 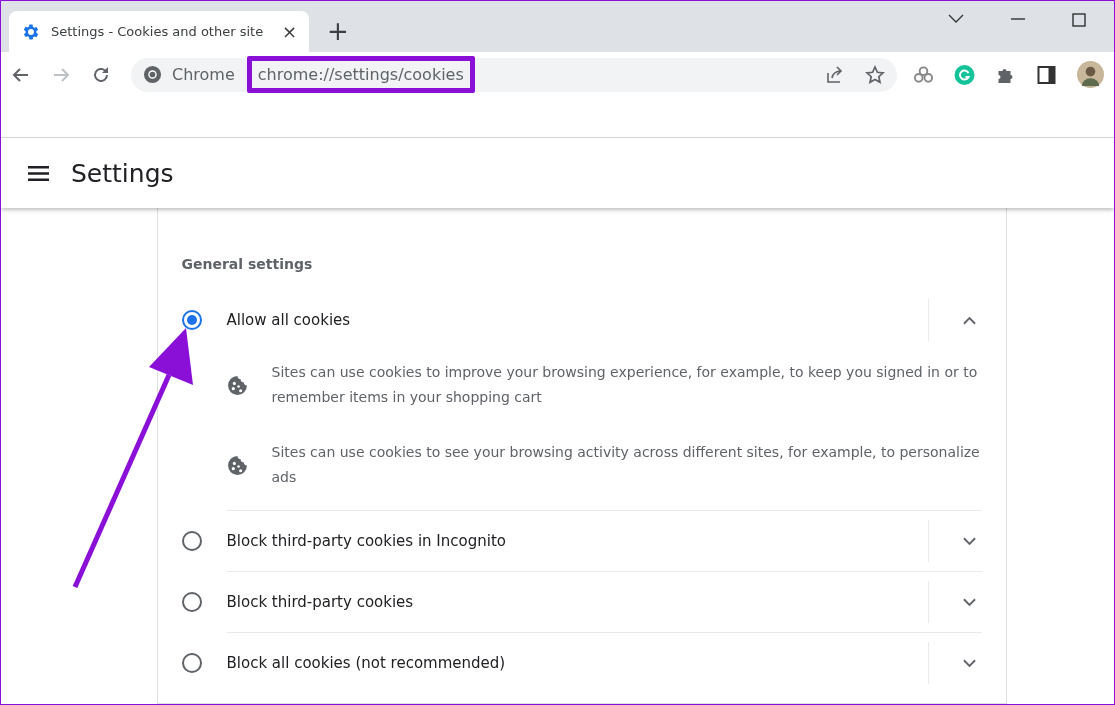 What do you see at coordinates (514, 74) in the screenshot?
I see `address-bar: Chrome chrome://settings/cookies` at bounding box center [514, 74].